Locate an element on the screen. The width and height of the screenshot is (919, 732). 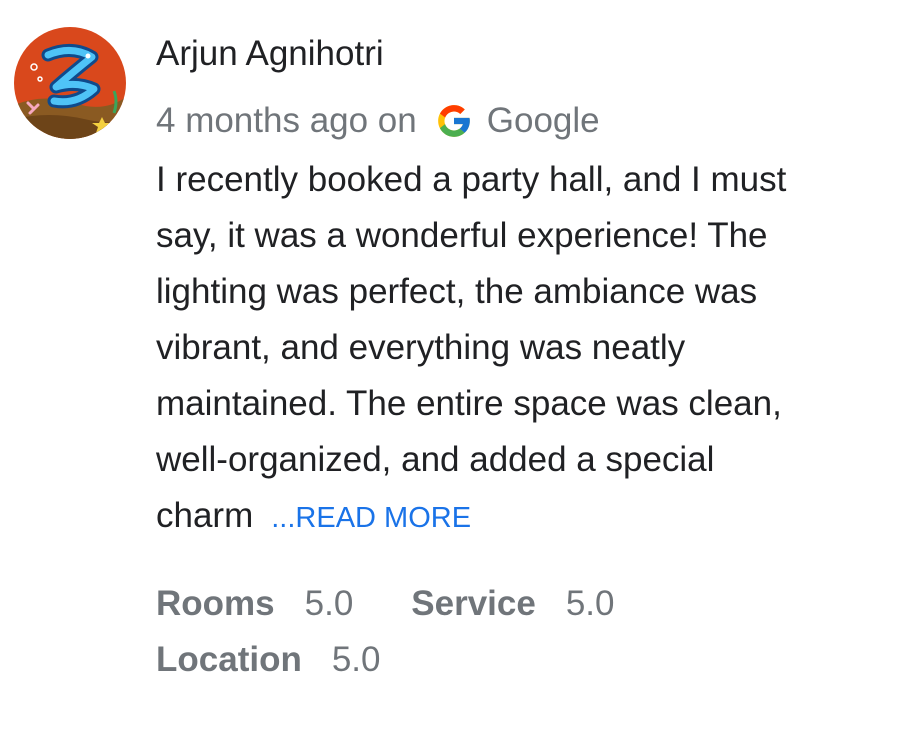
read-more-link: ...READ MORE is located at coordinates (371, 518).